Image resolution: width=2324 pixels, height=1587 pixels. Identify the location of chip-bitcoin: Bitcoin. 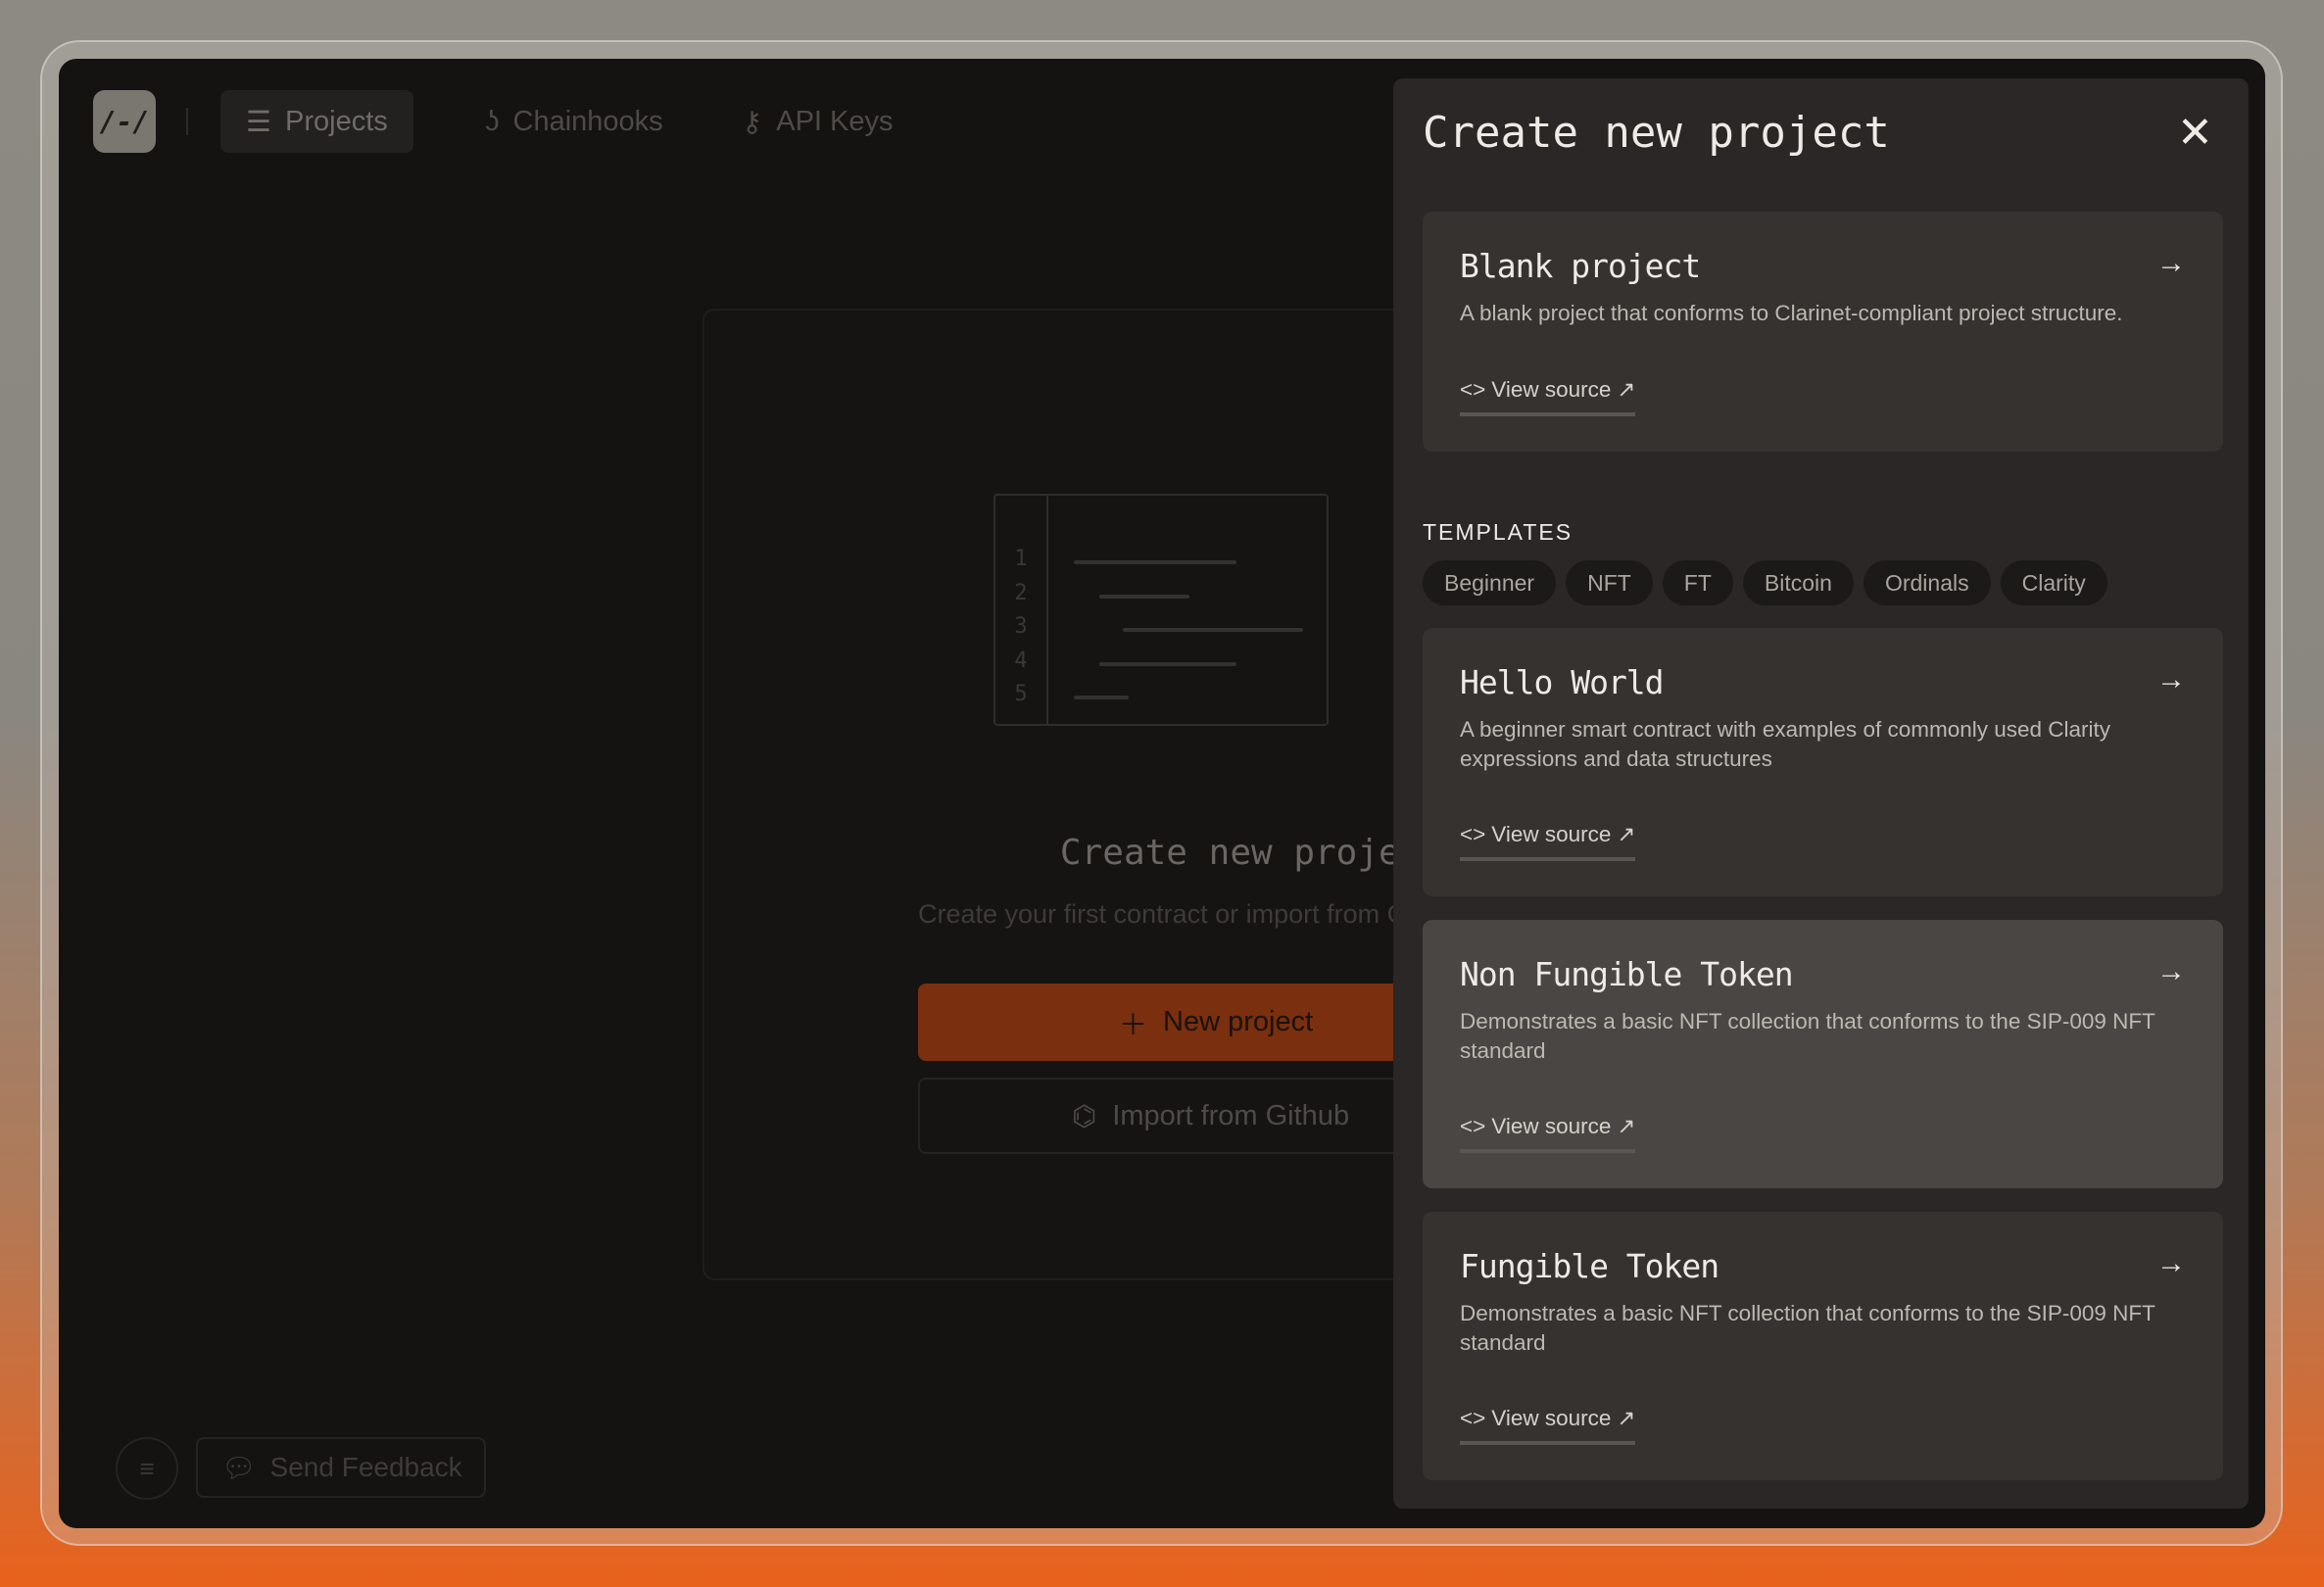
(1798, 582).